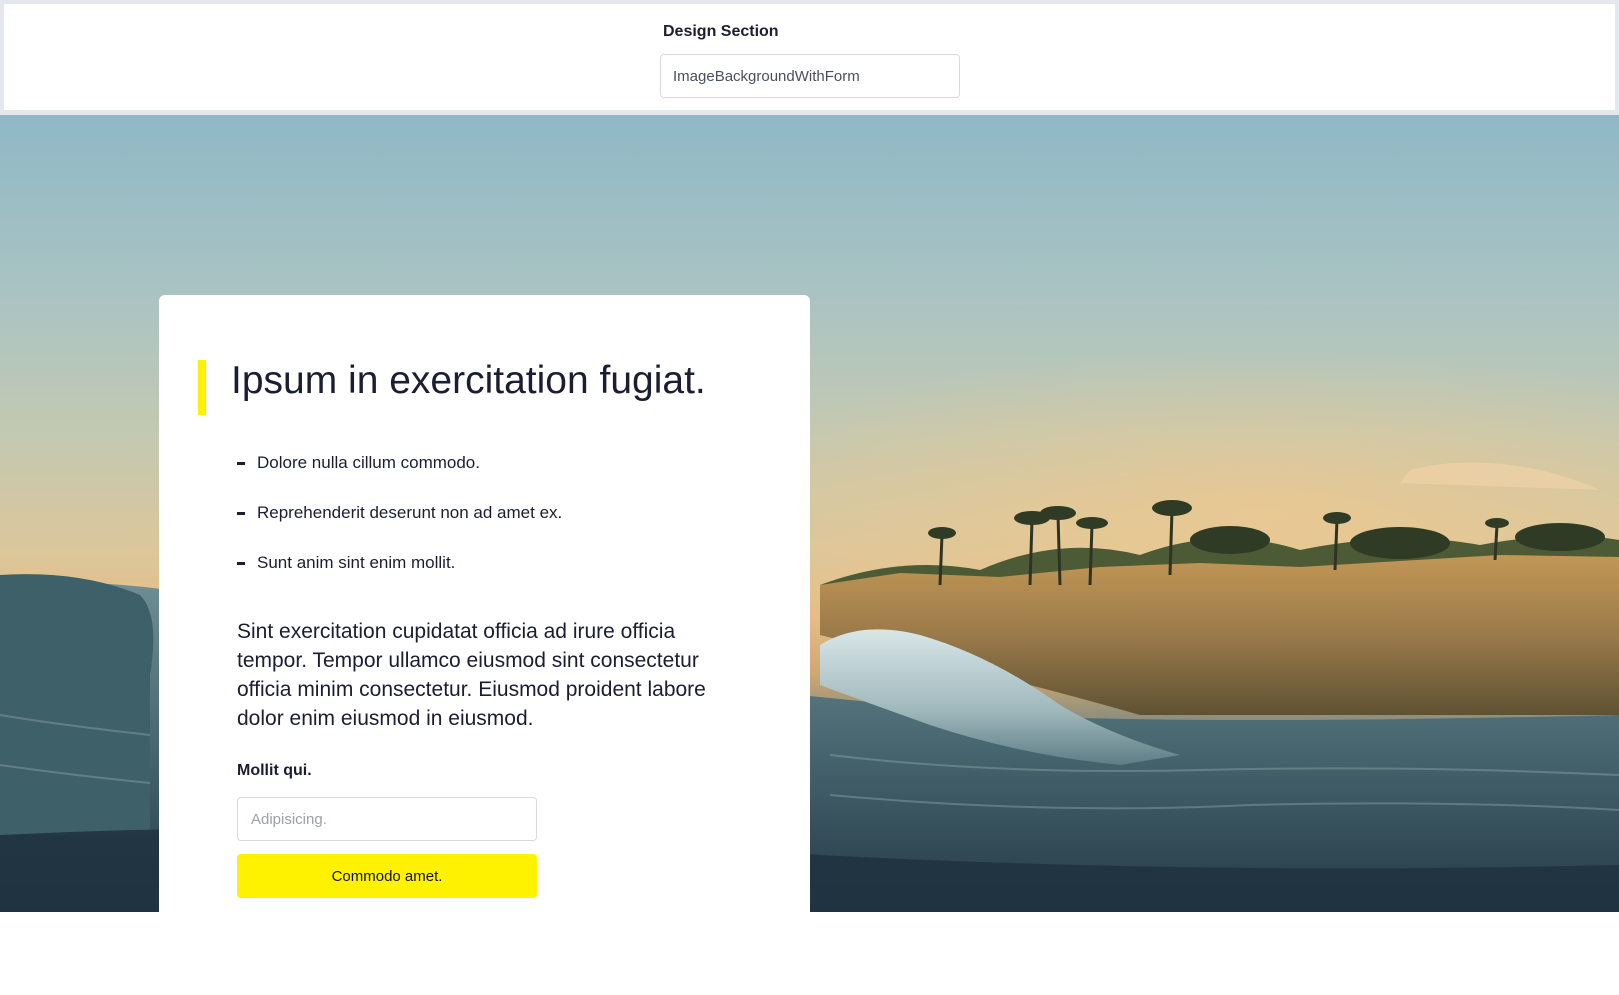 Image resolution: width=1619 pixels, height=995 pixels. What do you see at coordinates (399, 578) in the screenshot?
I see `list-item: Sunt anim sint enim mollit.` at bounding box center [399, 578].